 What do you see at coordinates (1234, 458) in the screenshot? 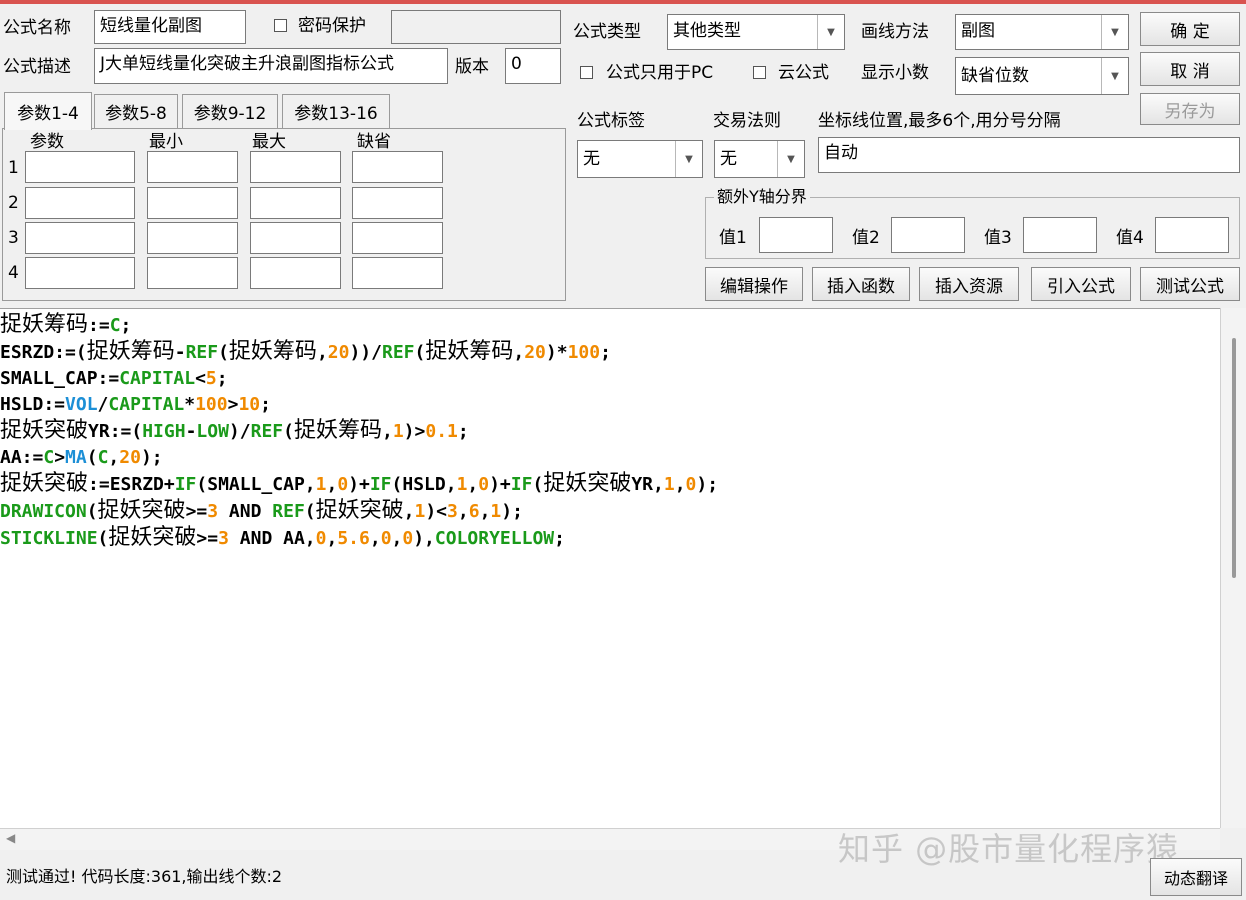
I see `scrollbar-thumb` at bounding box center [1234, 458].